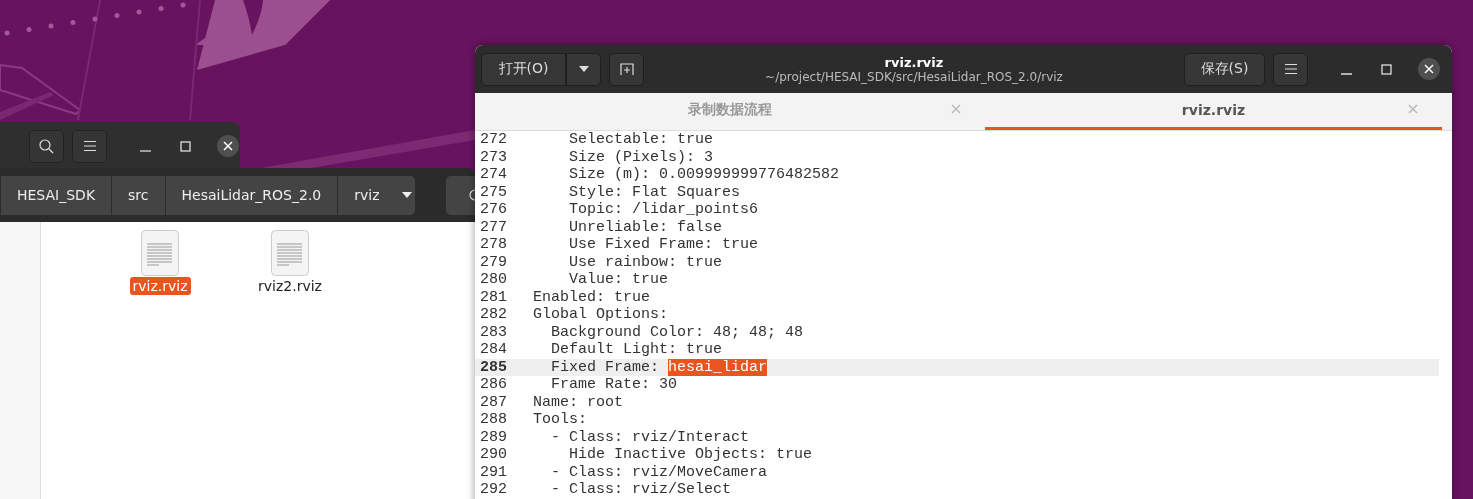 This screenshot has width=1473, height=499. What do you see at coordinates (641, 490) in the screenshot?
I see `code-text: - Class: rviz/Select` at bounding box center [641, 490].